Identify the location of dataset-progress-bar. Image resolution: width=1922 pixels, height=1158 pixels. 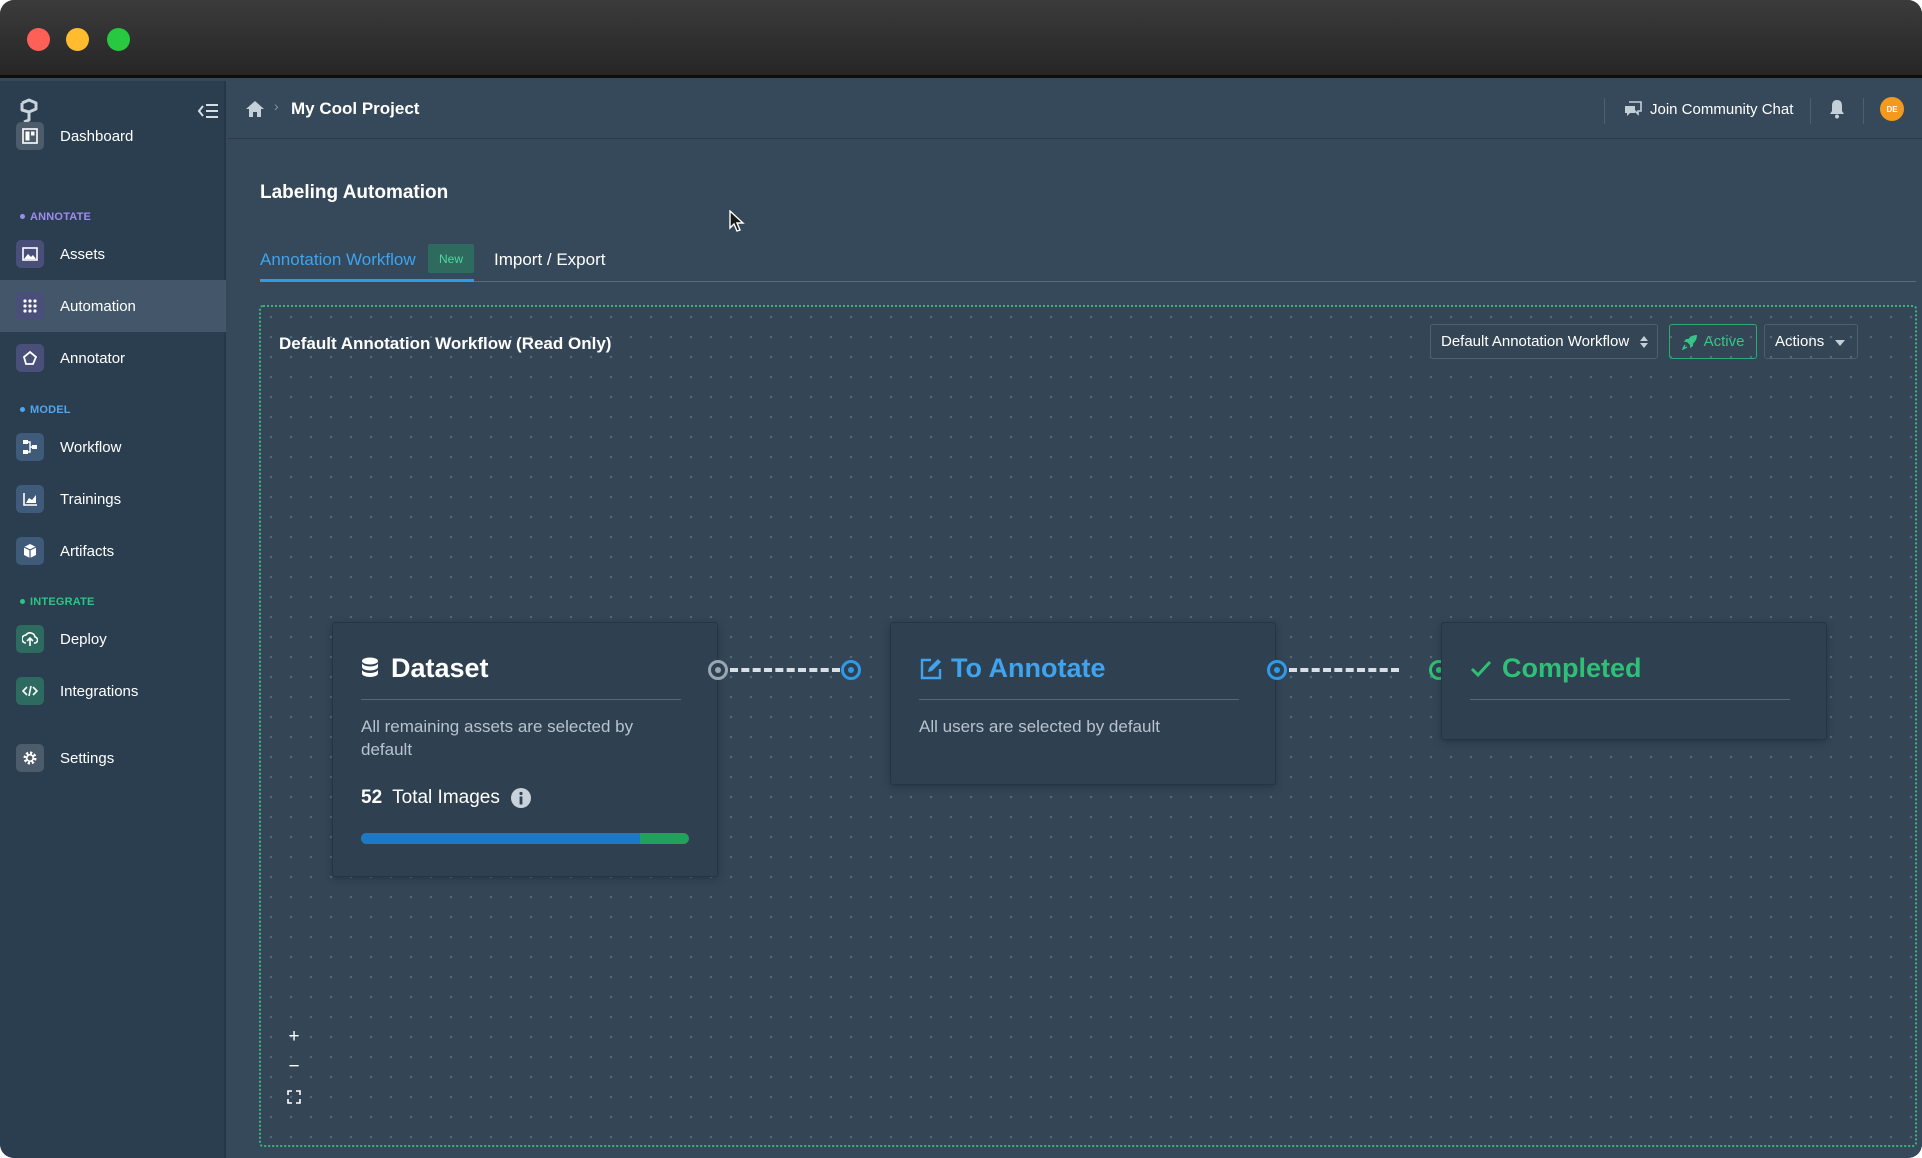
(525, 838).